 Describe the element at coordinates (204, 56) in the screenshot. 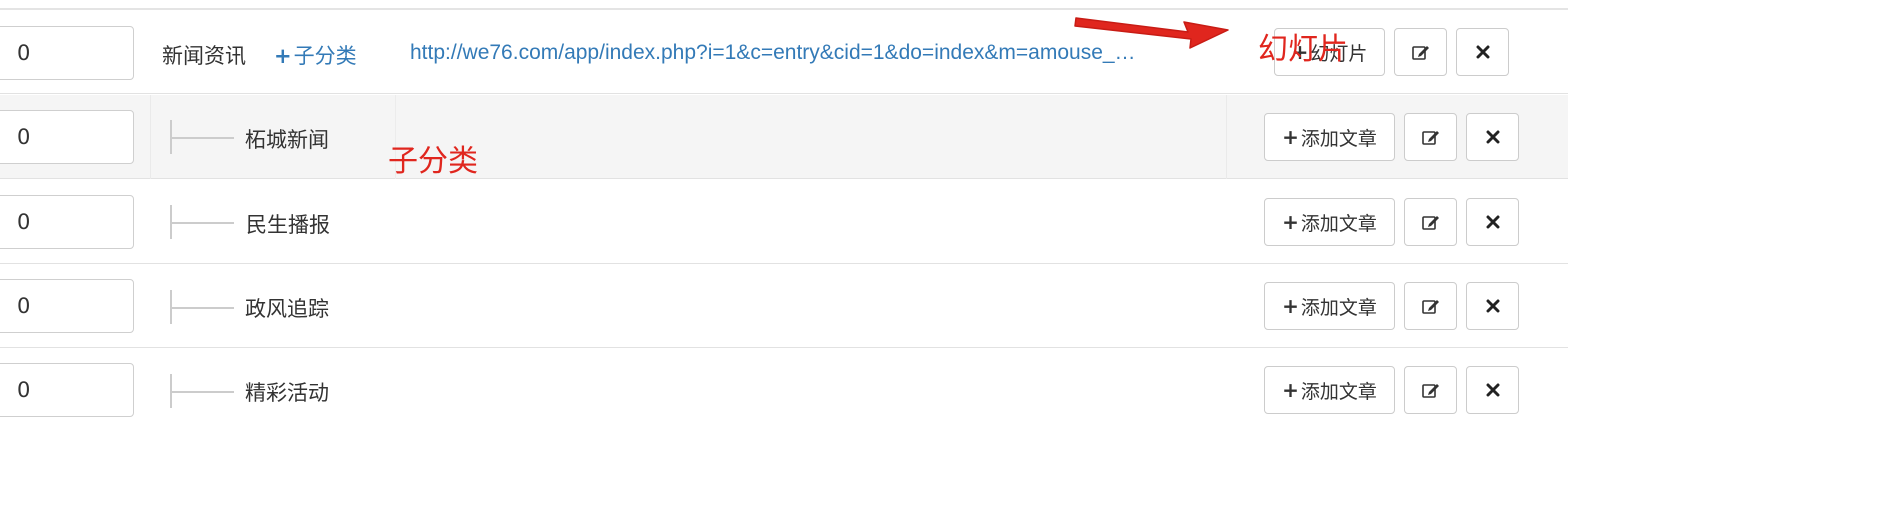

I see `category-name: 新闻资讯` at that location.